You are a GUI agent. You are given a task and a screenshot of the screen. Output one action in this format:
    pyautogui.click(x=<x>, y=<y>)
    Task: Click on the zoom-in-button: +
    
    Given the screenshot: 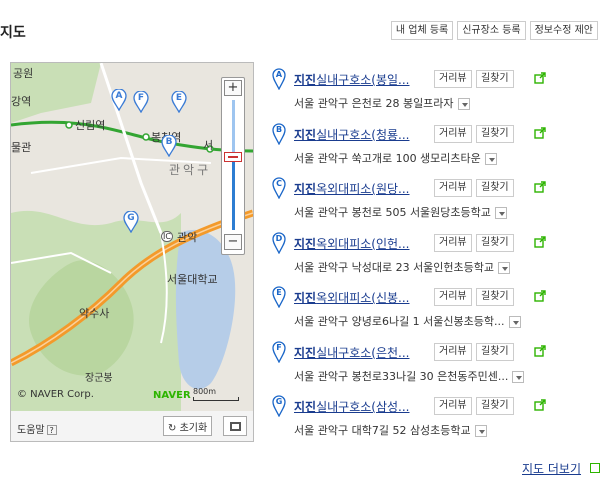 What is the action you would take?
    pyautogui.click(x=233, y=88)
    